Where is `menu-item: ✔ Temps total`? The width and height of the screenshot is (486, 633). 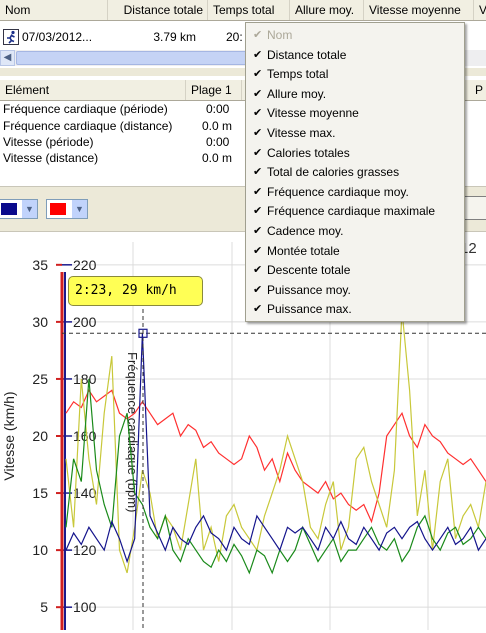
menu-item: ✔ Temps total is located at coordinates (355, 75).